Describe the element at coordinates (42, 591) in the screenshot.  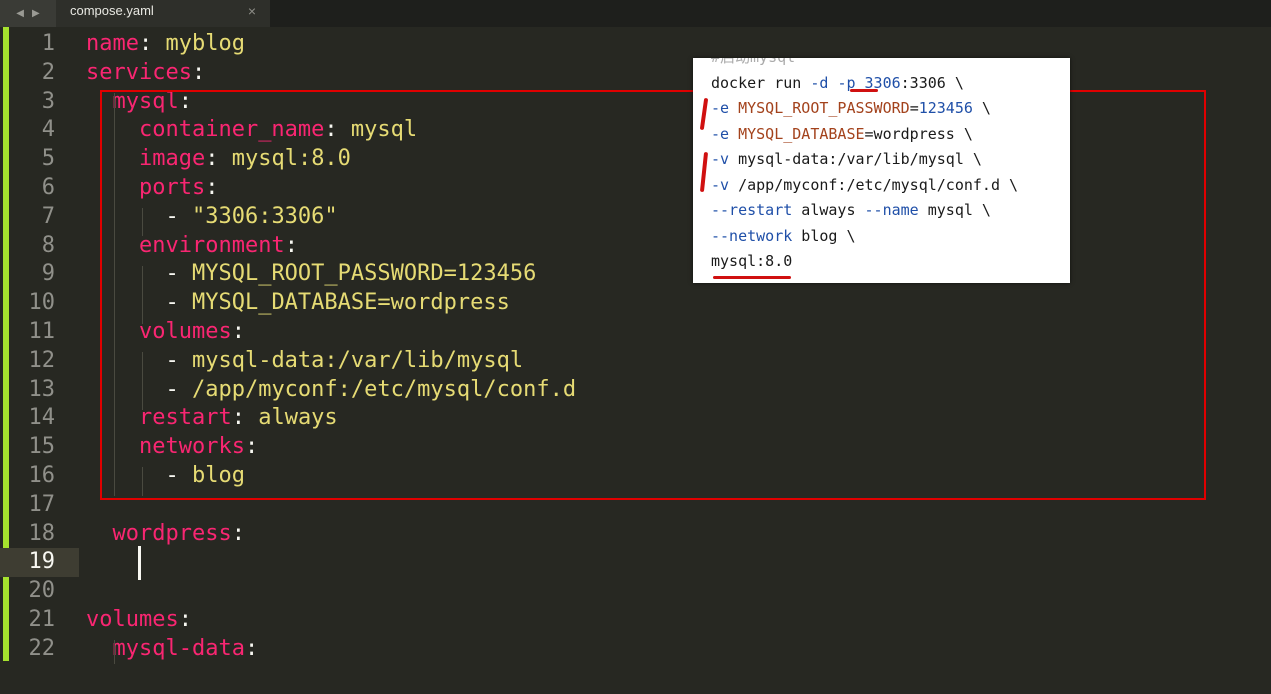
I see `line-number: 20` at that location.